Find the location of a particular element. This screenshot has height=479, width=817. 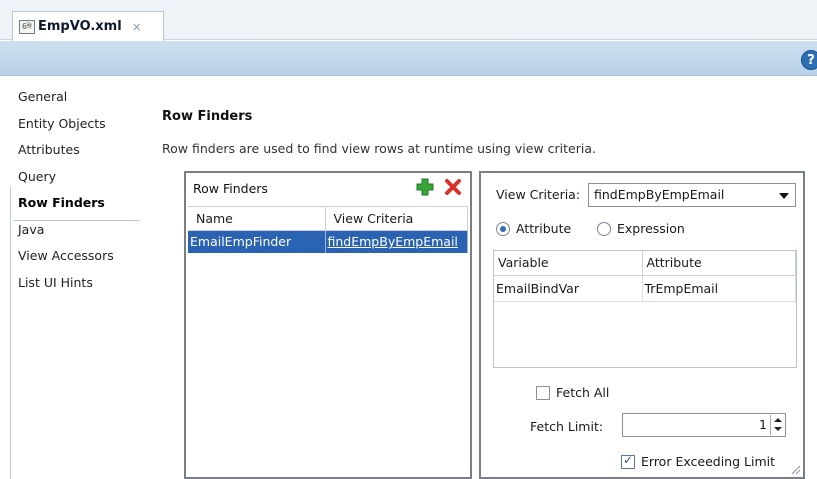

navigator-divider is located at coordinates (10, 333).